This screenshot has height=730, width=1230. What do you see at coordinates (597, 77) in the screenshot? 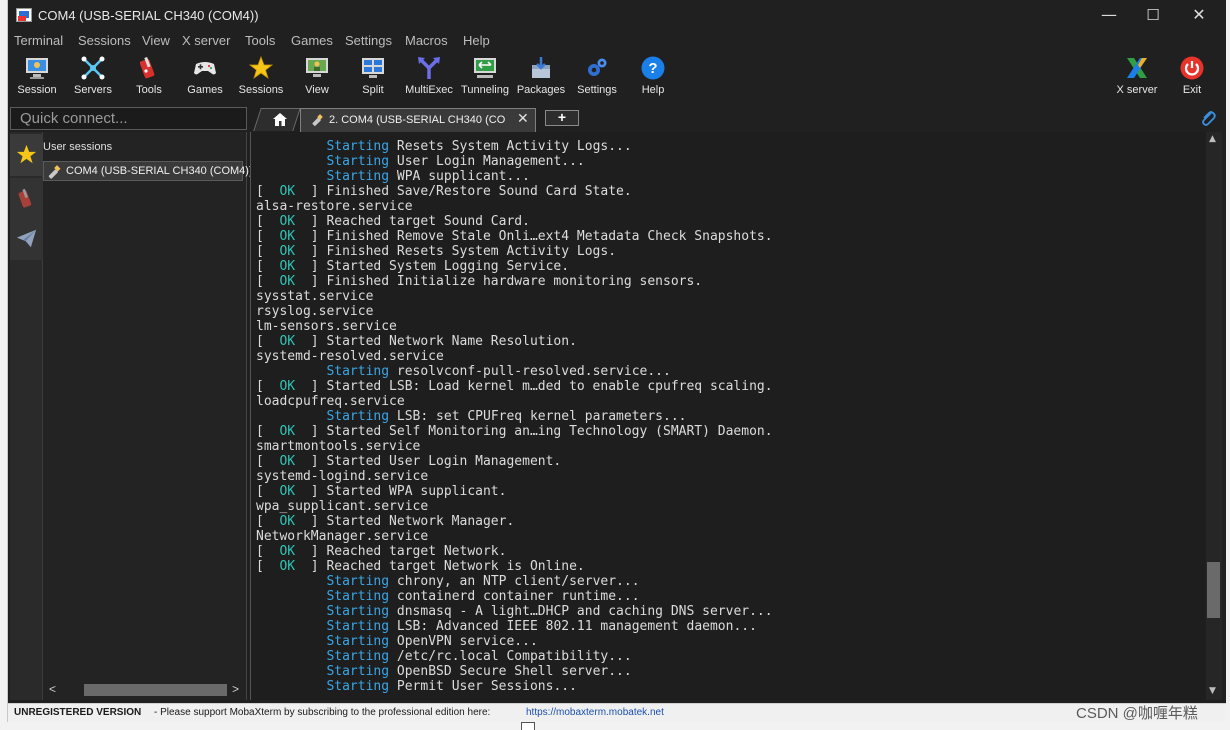
I see `settings-button: Settings` at bounding box center [597, 77].